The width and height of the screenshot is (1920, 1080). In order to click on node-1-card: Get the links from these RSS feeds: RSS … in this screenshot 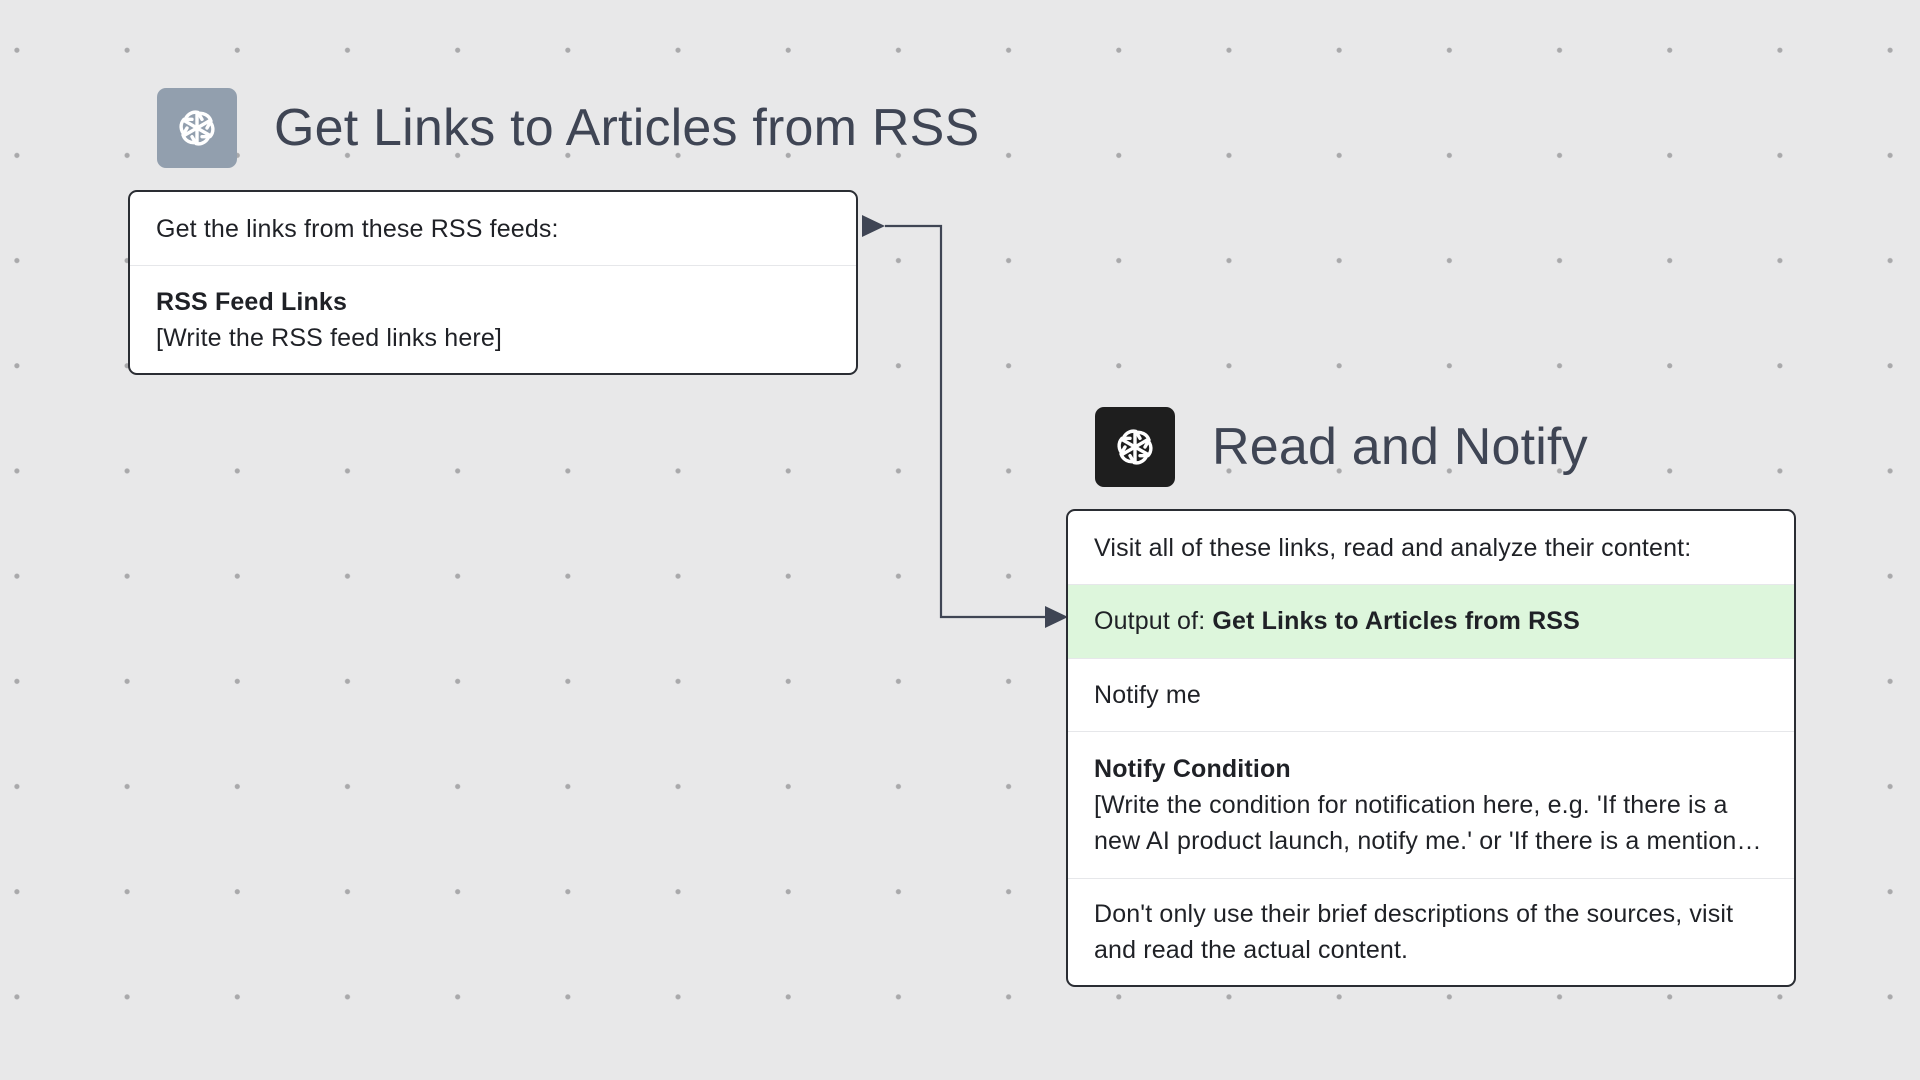, I will do `click(493, 282)`.